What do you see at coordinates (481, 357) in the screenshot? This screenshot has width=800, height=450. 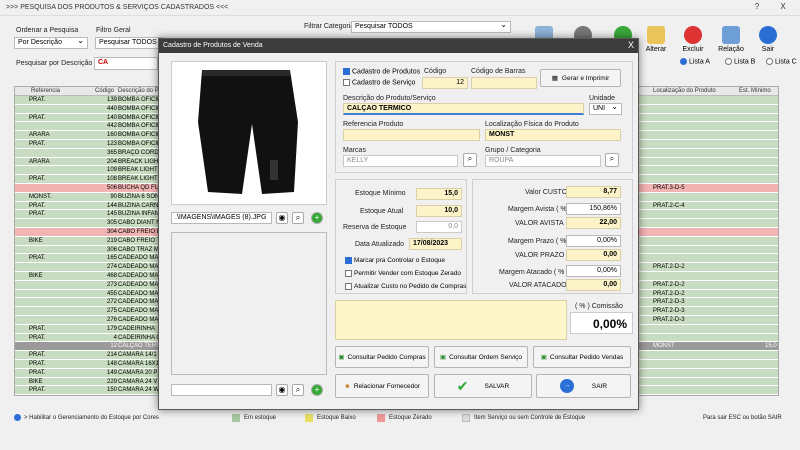 I see `consult-service-order-button: ▣ Consultar Ordem Serviço` at bounding box center [481, 357].